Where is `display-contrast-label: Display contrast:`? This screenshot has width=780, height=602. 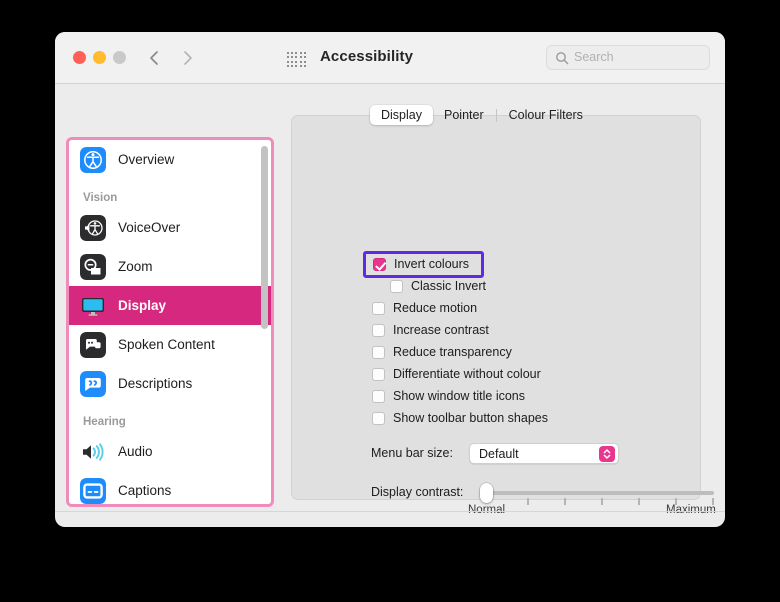
display-contrast-label: Display contrast: is located at coordinates (417, 492).